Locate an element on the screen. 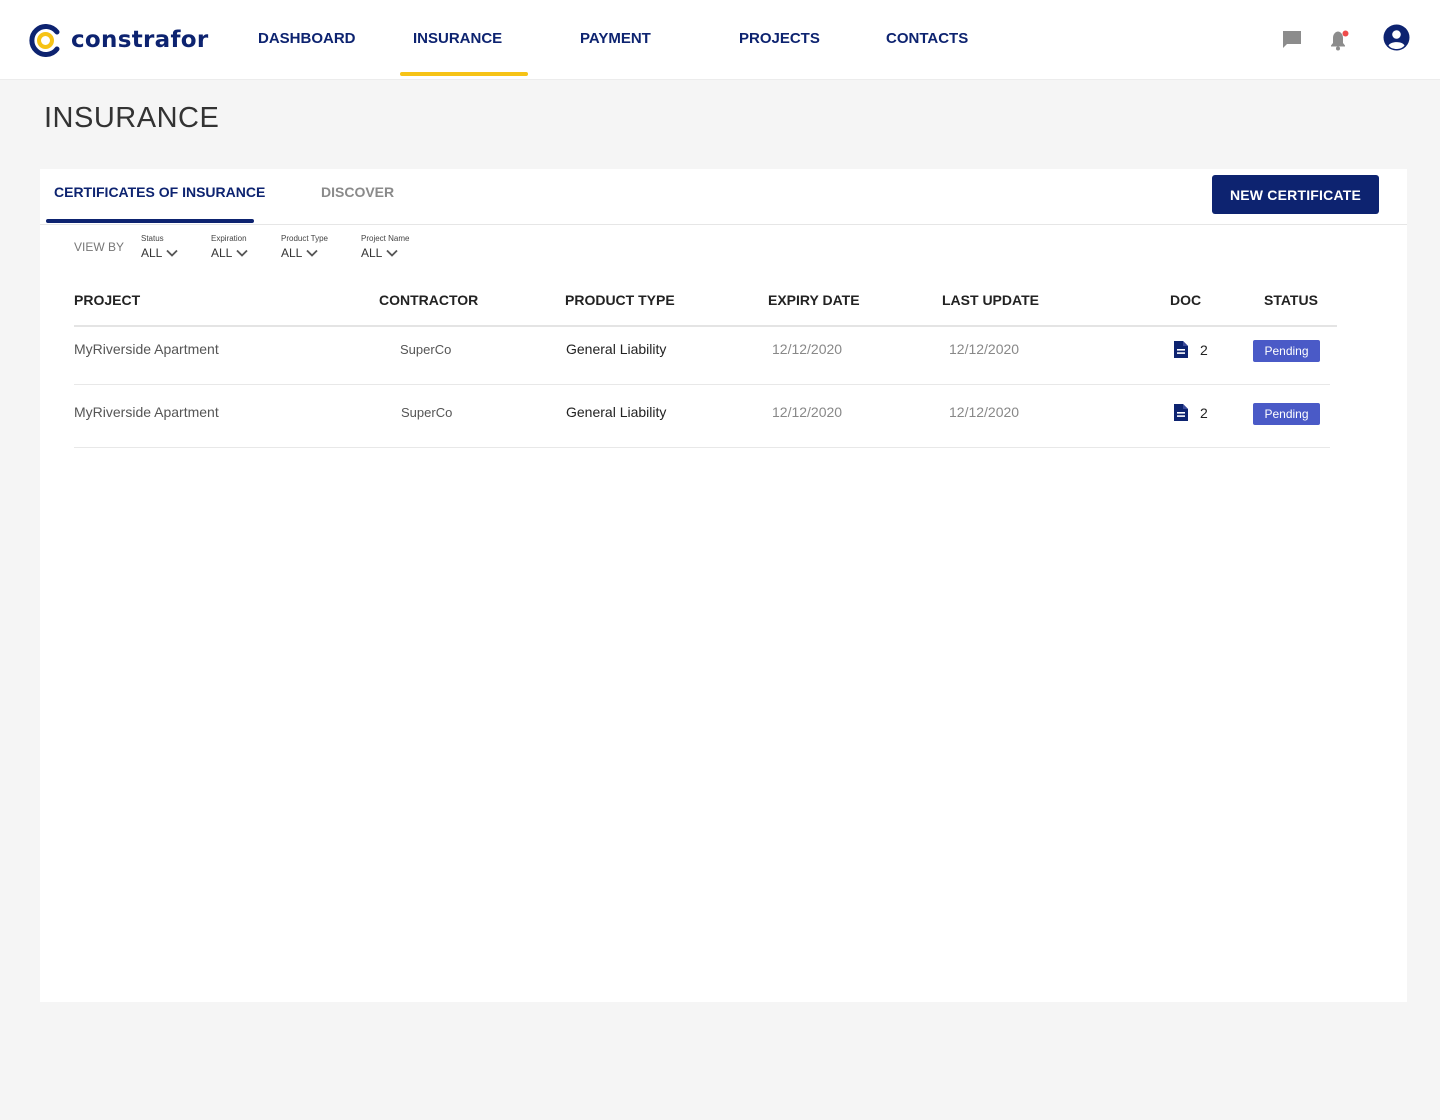 The width and height of the screenshot is (1440, 1120). filter-expiration-selected: ALL is located at coordinates (222, 253).